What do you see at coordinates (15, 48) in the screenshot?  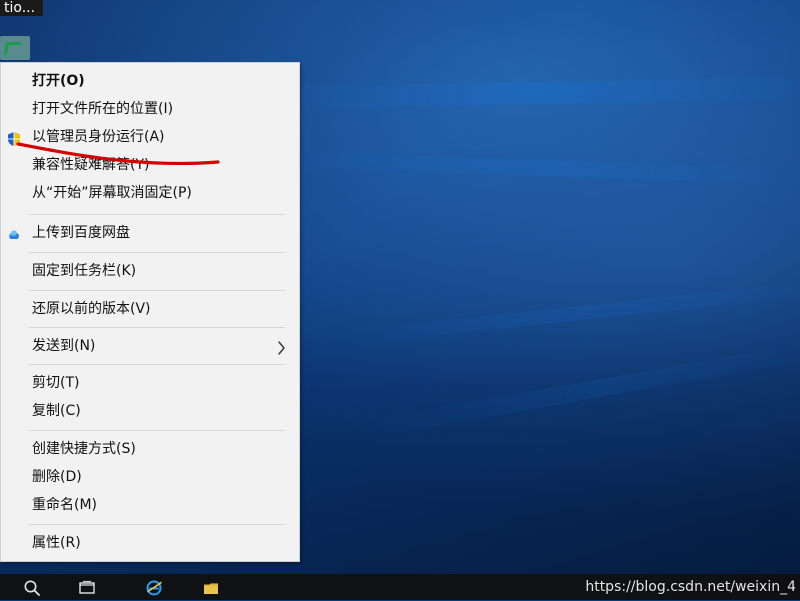 I see `start-tile` at bounding box center [15, 48].